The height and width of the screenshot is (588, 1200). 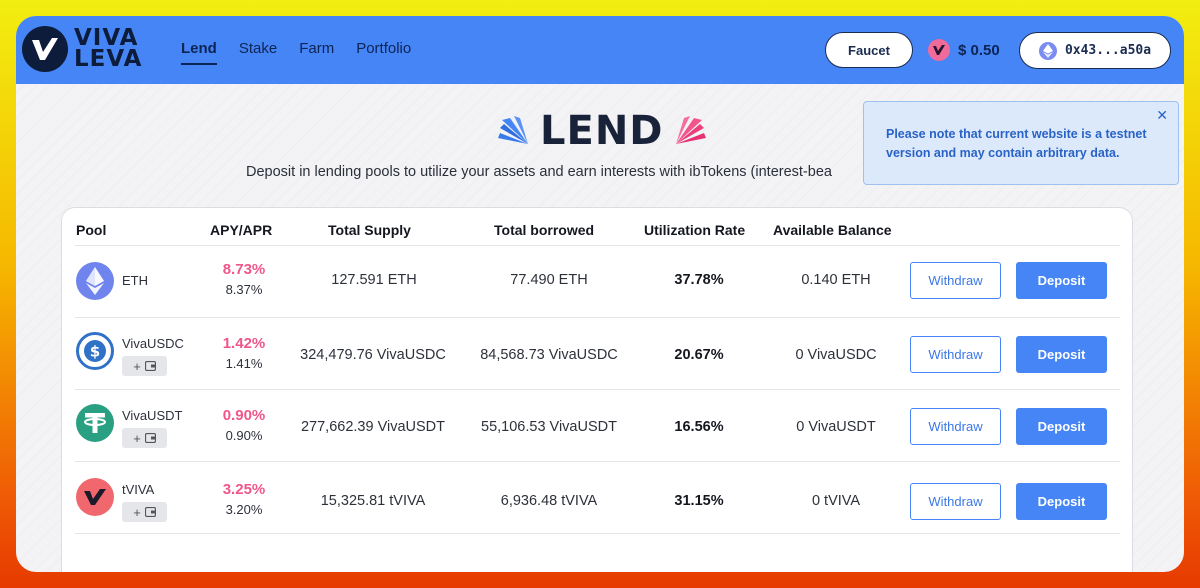 What do you see at coordinates (369, 230) in the screenshot?
I see `column-header-total-supply: Total Supply` at bounding box center [369, 230].